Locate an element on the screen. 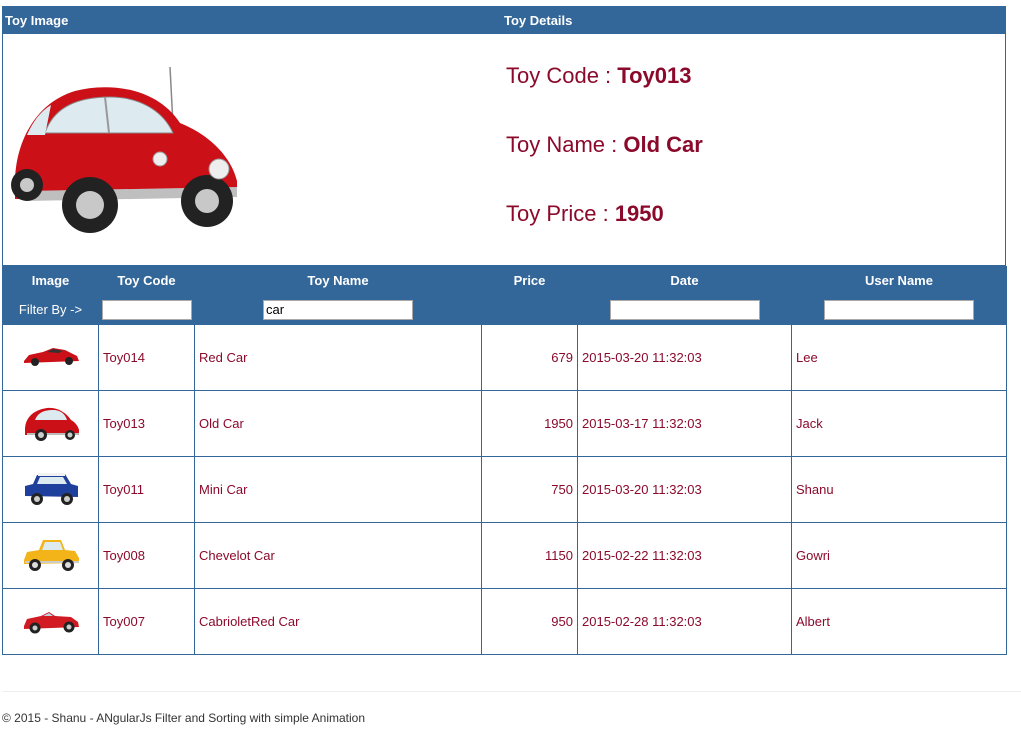 This screenshot has height=737, width=1021. column-header-toy-name: Toy Name is located at coordinates (338, 280).